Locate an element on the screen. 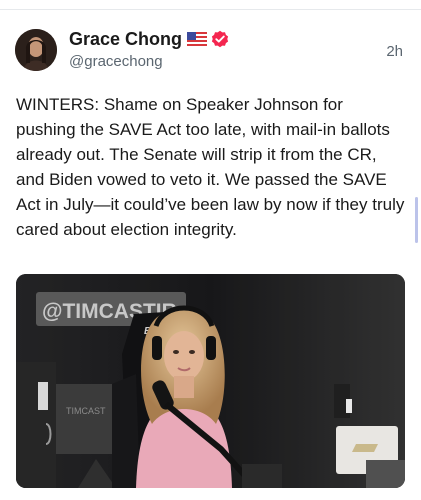 The height and width of the screenshot is (500, 421). avatar is located at coordinates (36, 50).